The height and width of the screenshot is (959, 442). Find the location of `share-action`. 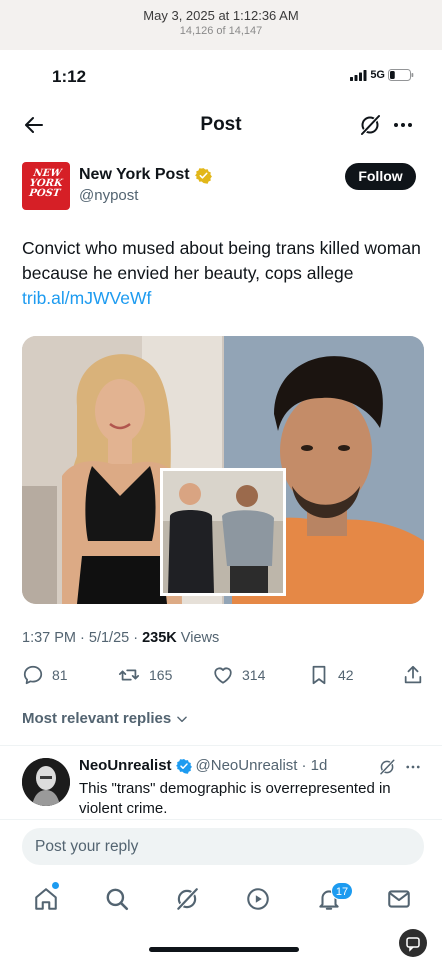

share-action is located at coordinates (413, 675).